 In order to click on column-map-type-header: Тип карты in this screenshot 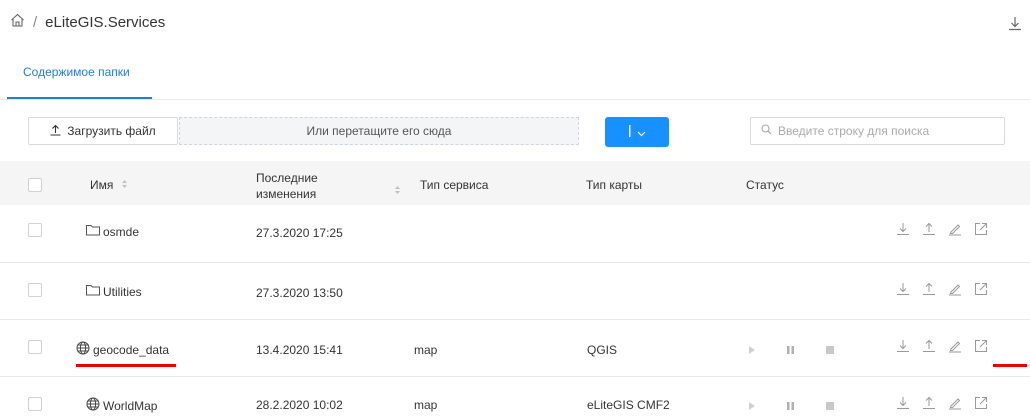, I will do `click(614, 185)`.